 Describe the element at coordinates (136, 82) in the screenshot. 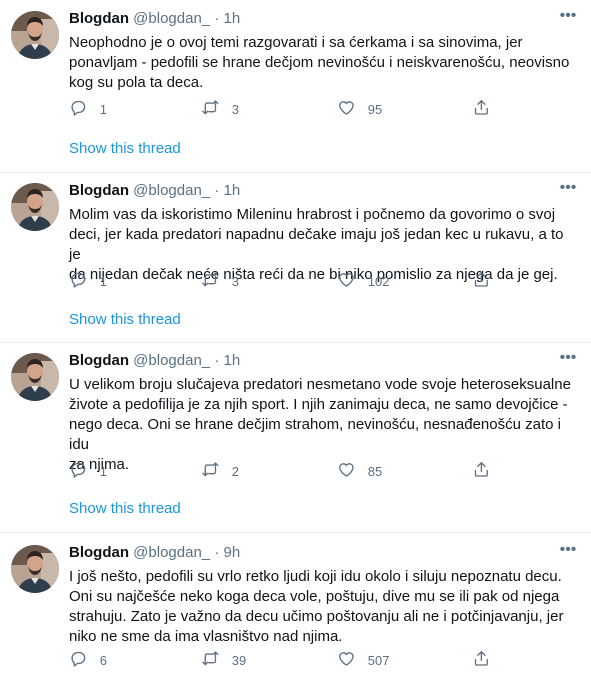

I see `tweet-text-line: kog su pola ta deca.` at that location.